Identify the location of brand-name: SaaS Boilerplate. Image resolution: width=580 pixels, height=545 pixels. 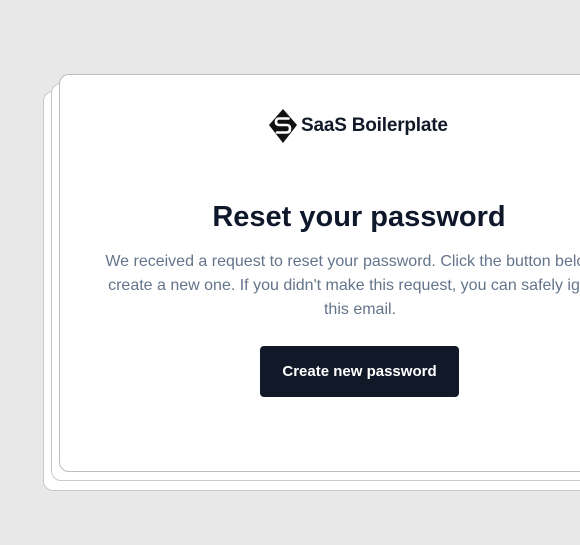
(374, 125).